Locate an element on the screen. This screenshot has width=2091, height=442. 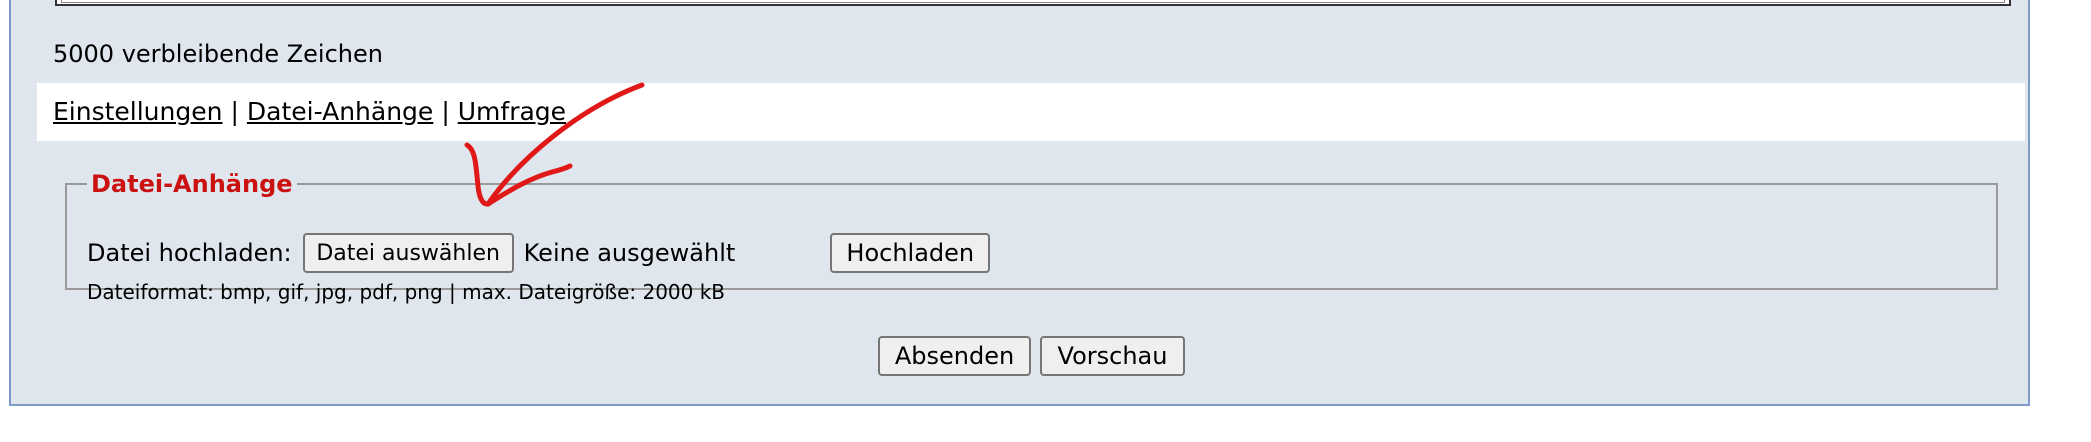
upload-button: Hochladen is located at coordinates (910, 253).